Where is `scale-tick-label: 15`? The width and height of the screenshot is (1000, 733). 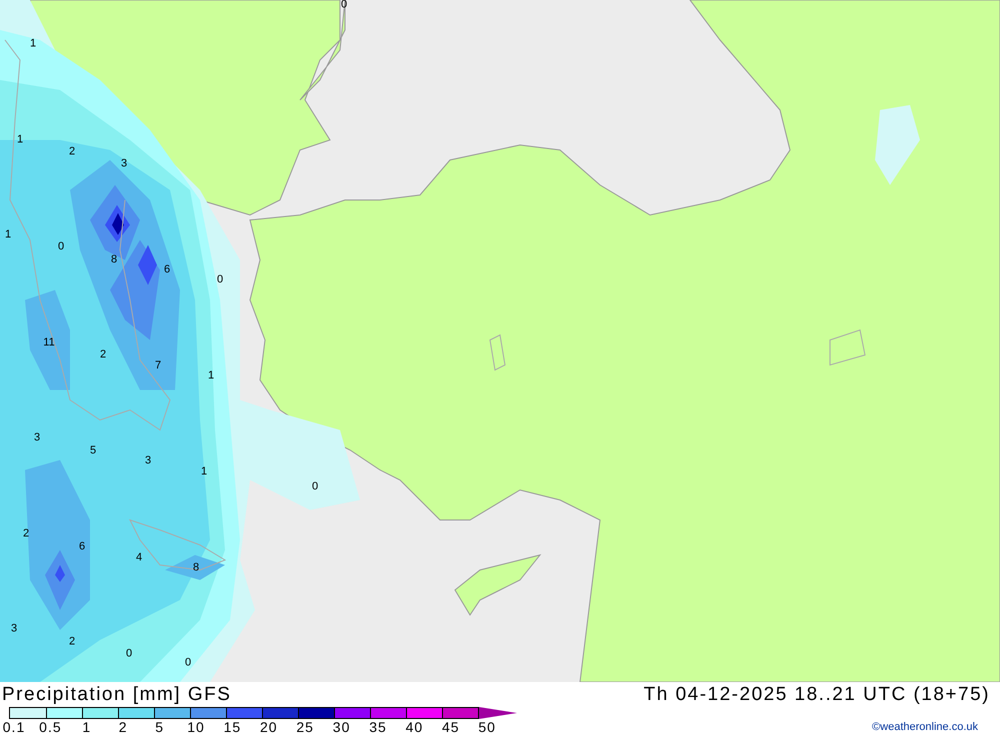
scale-tick-label: 15 is located at coordinates (233, 726).